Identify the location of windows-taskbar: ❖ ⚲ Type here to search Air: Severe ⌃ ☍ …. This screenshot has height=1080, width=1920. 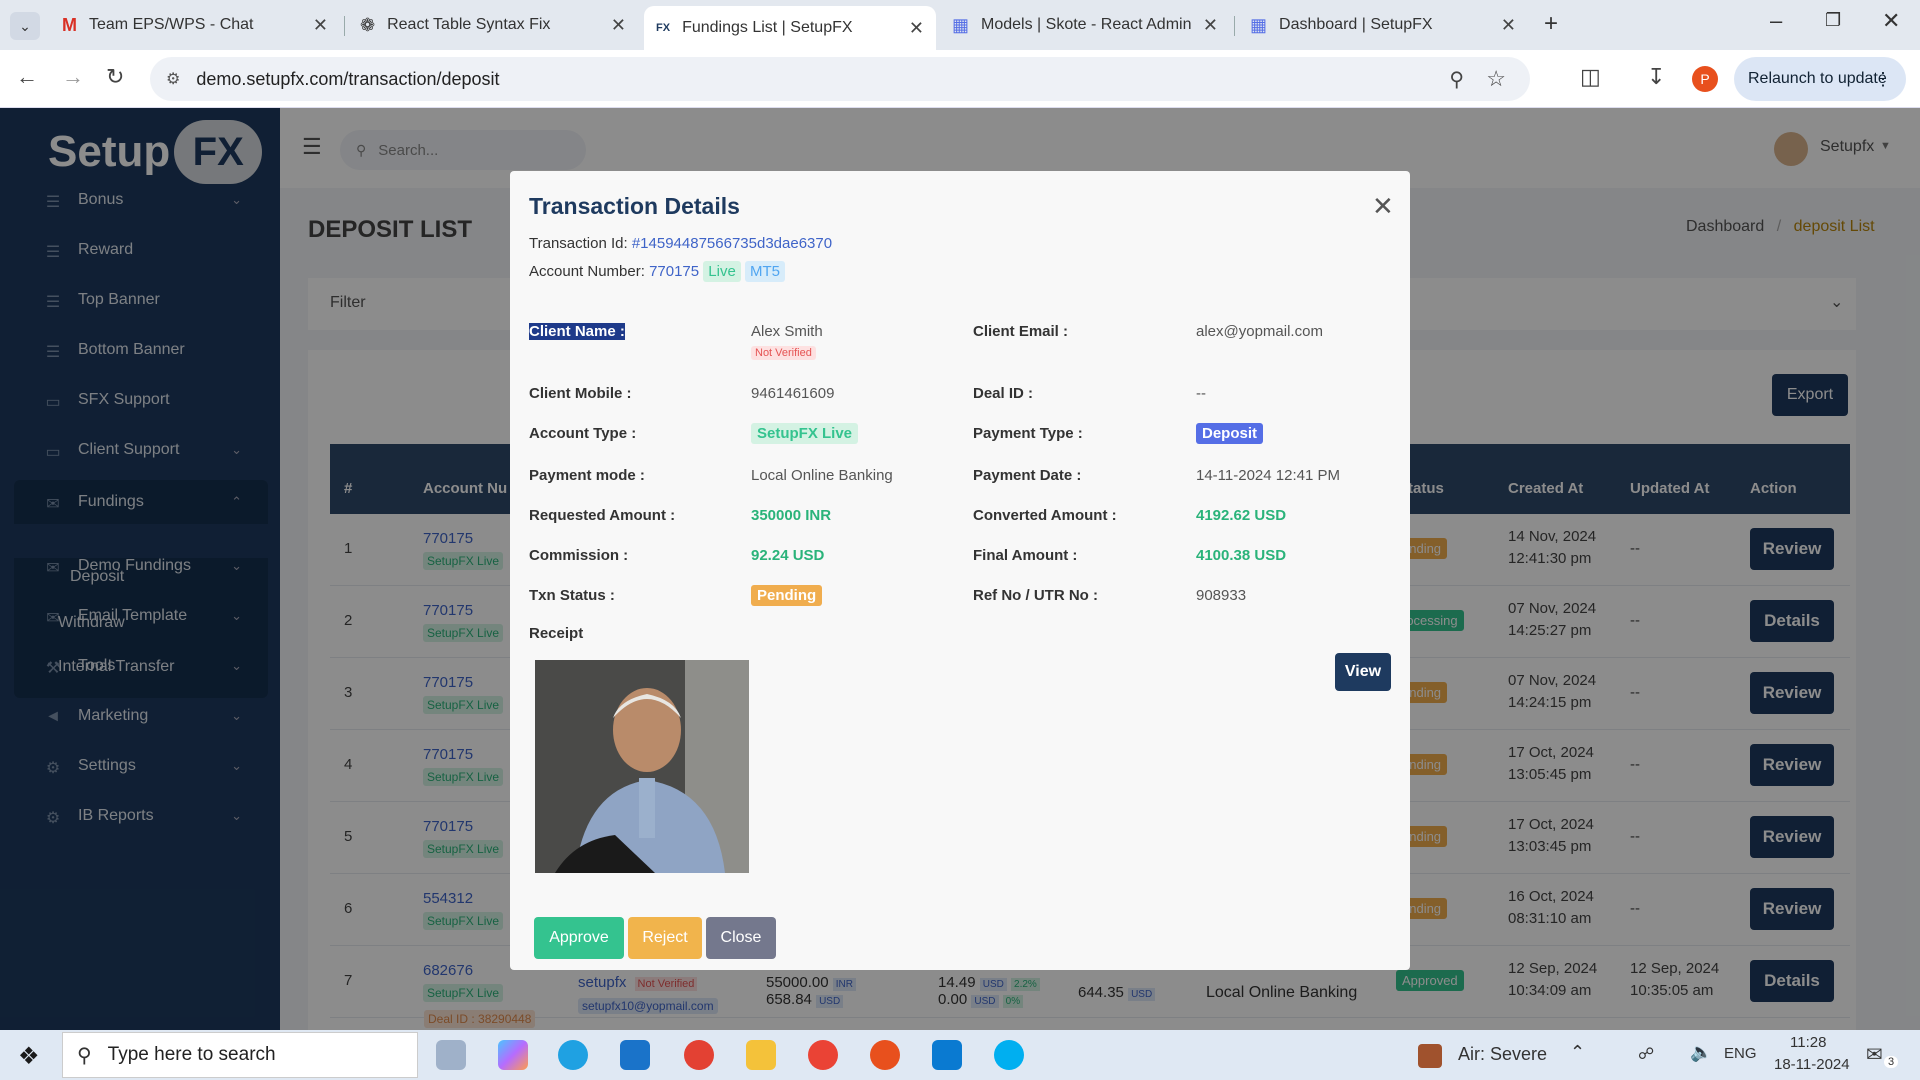
(960, 1055).